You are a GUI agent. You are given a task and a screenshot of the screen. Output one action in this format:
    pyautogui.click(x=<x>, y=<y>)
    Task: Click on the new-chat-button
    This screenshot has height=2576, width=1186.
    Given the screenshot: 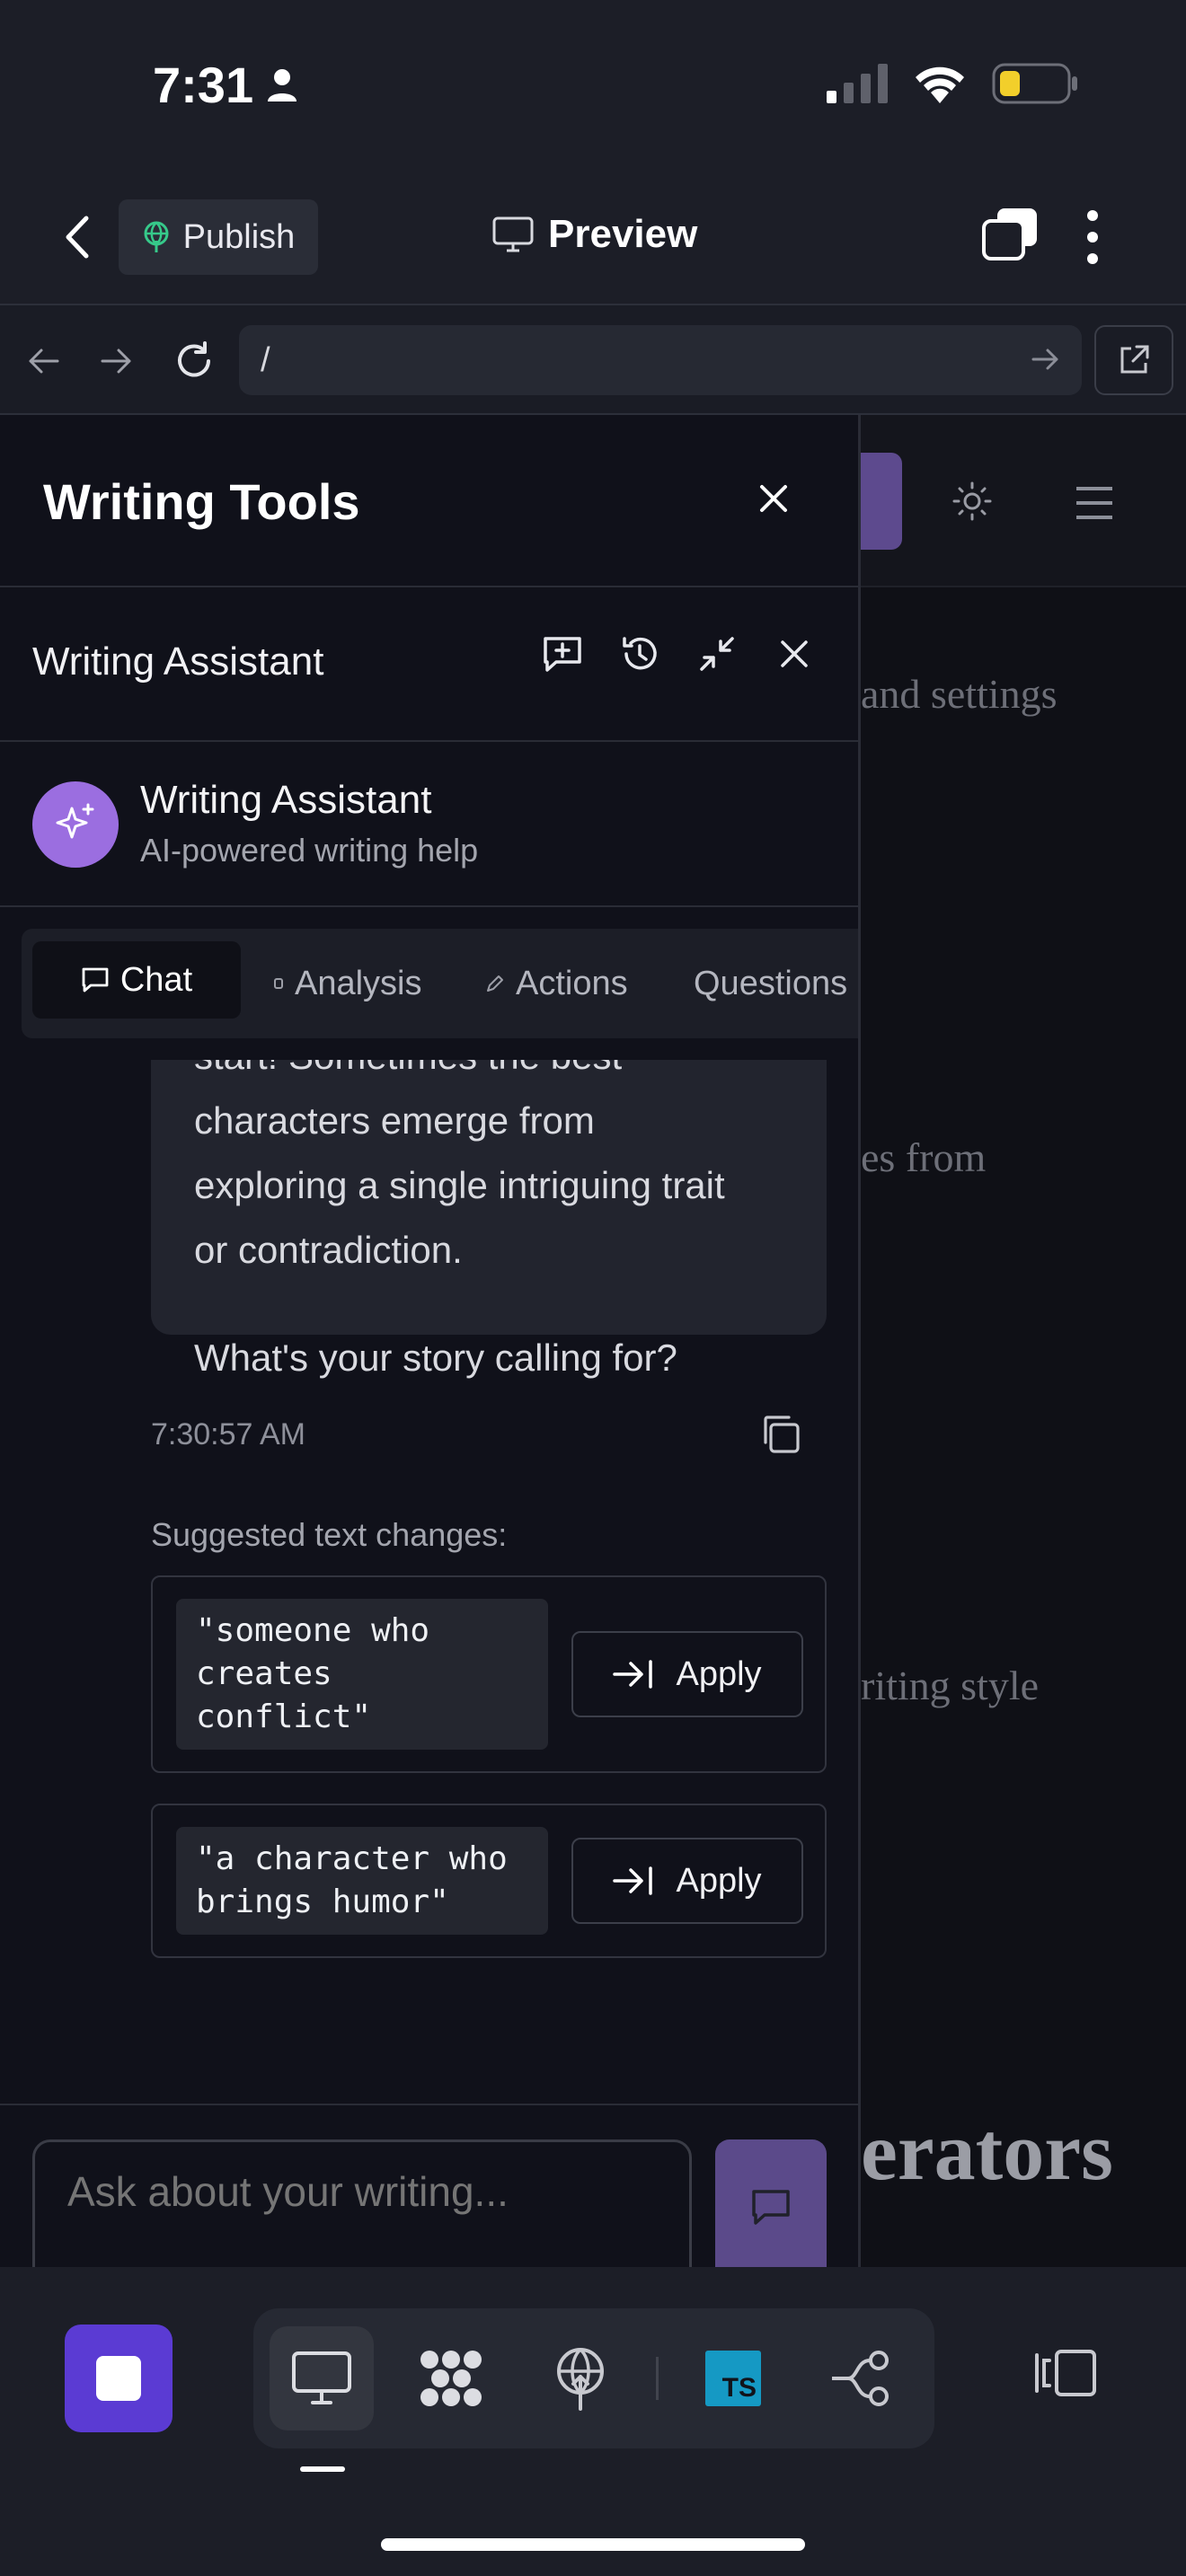 What is the action you would take?
    pyautogui.click(x=562, y=653)
    